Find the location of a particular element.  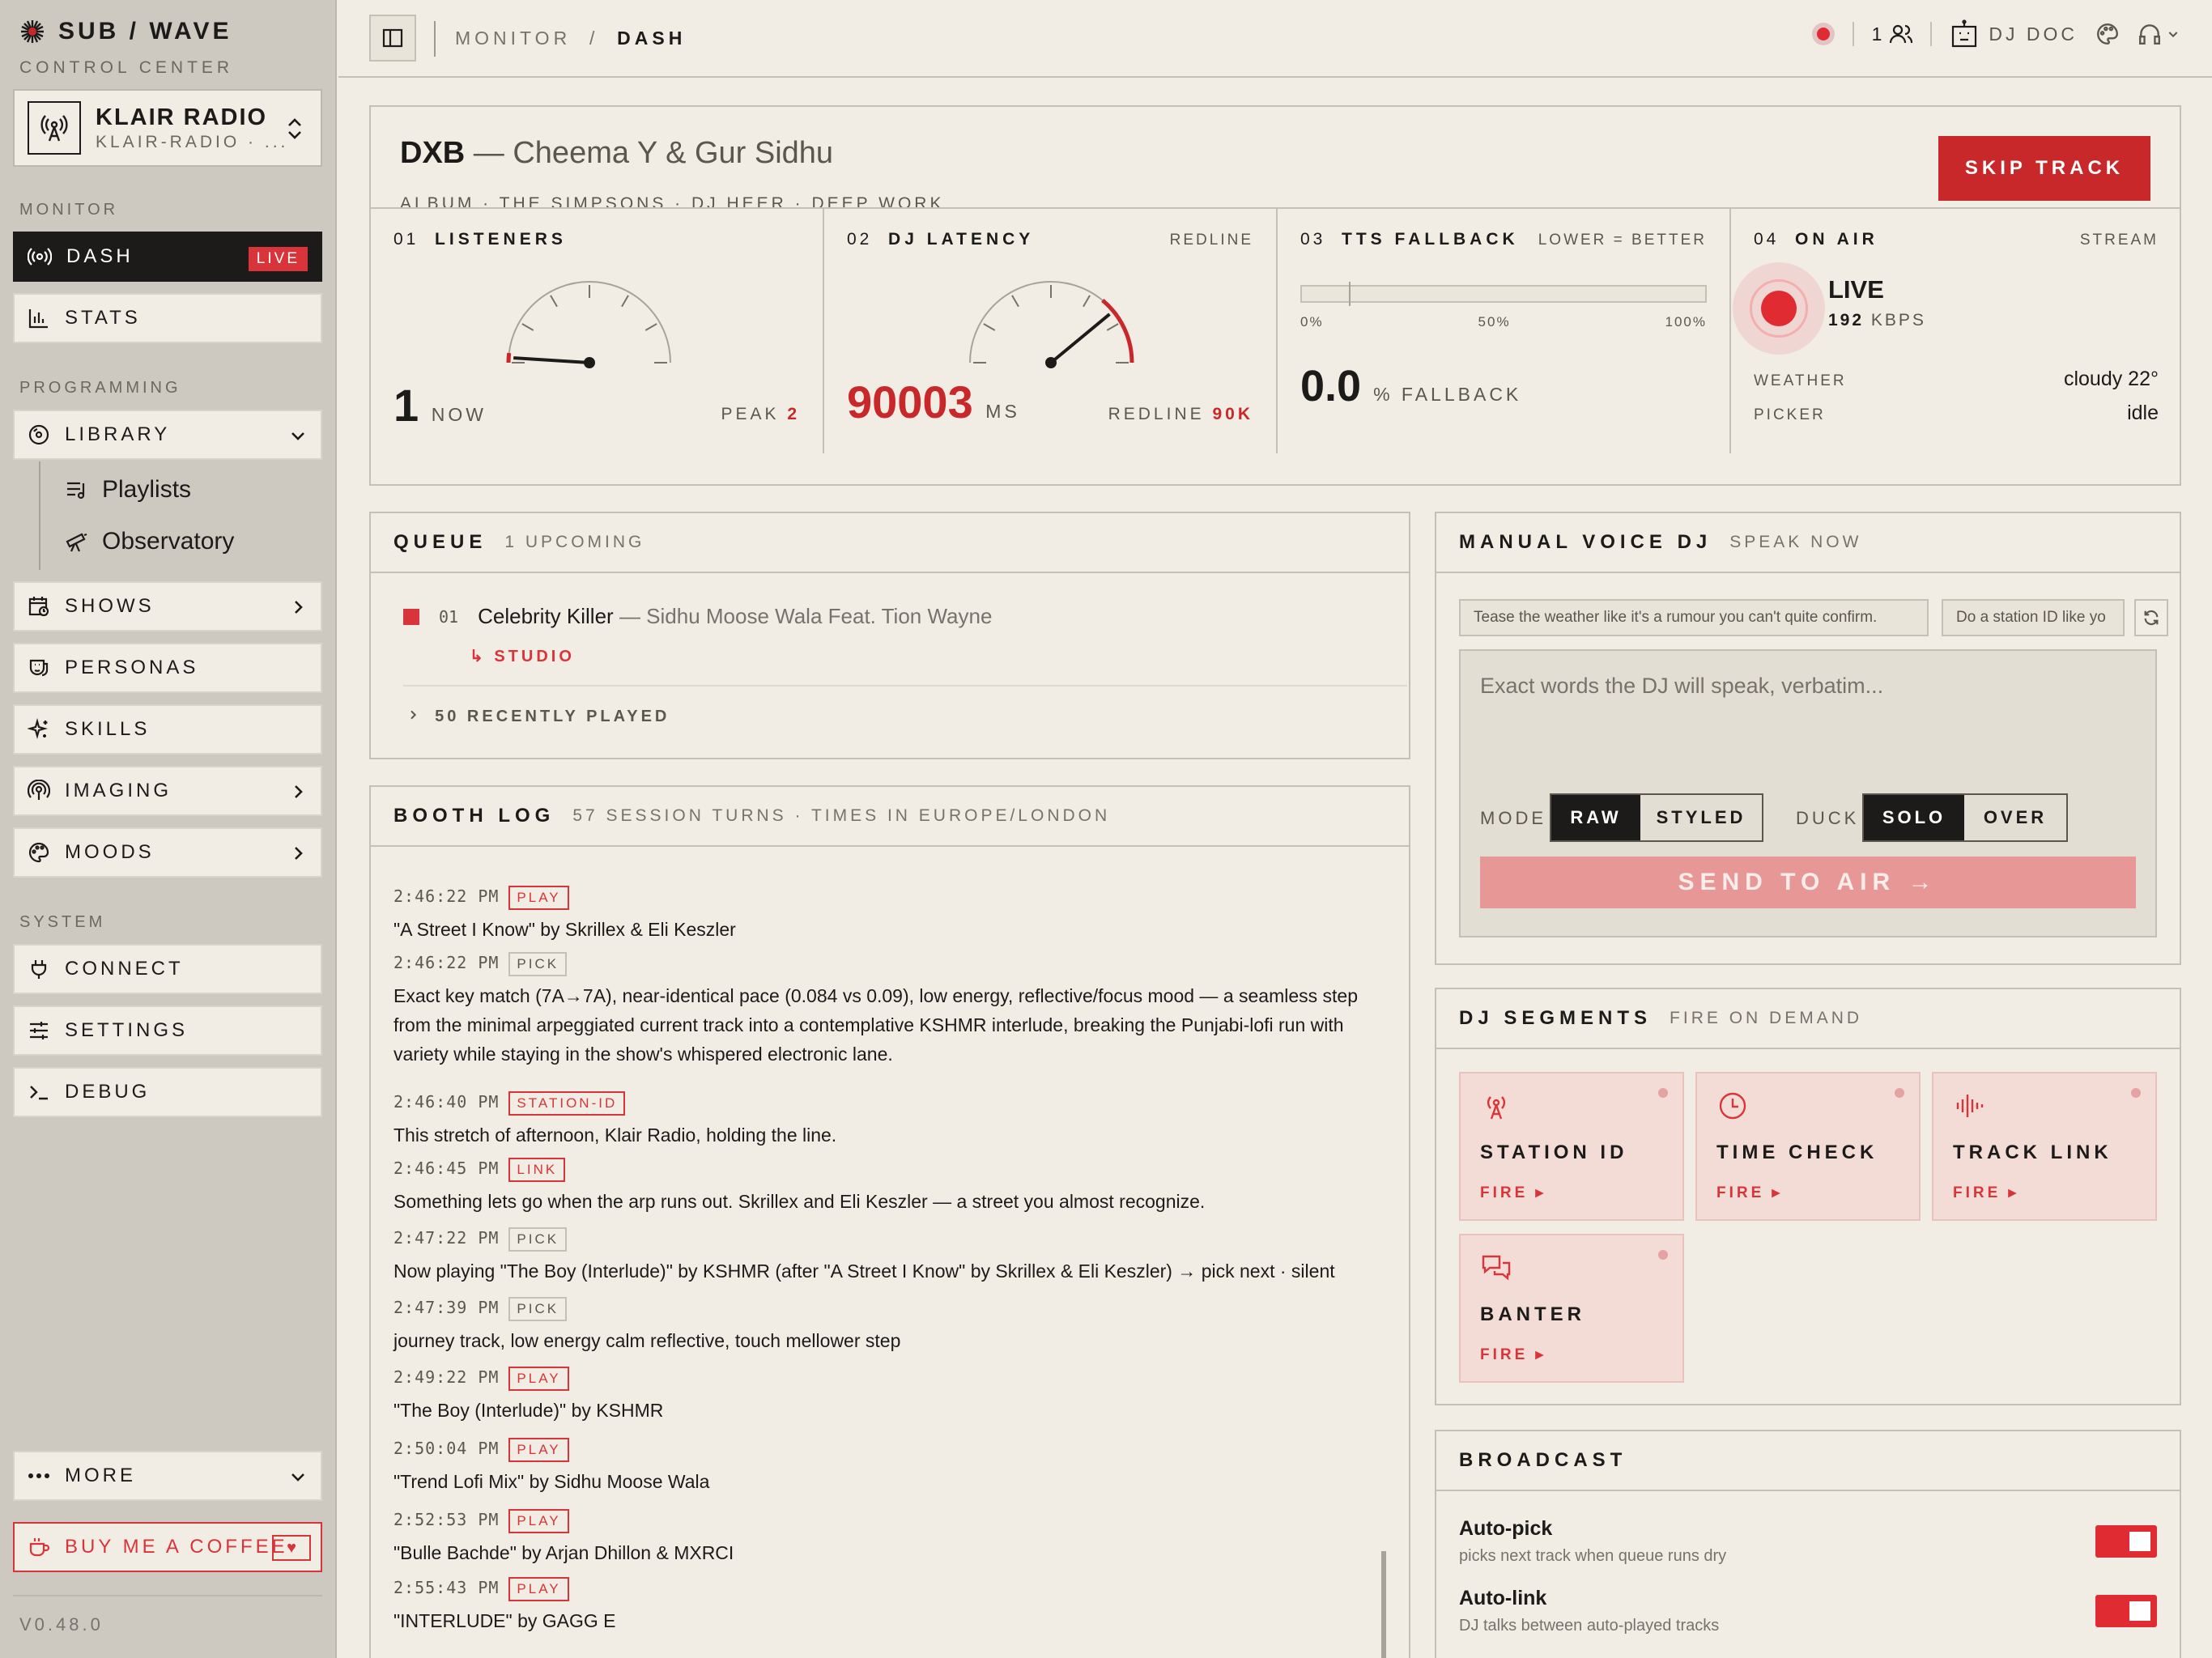

segment-card-time-check: TIME CHECK FIRE ▸ is located at coordinates (1808, 1146).